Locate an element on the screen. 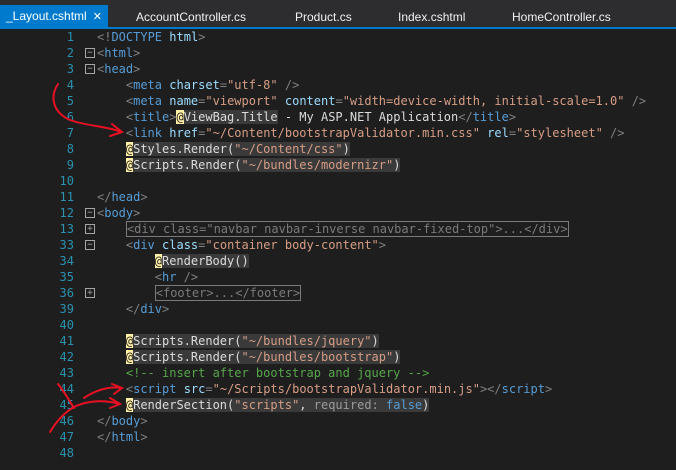  code-line: 8 @Styles.Render("~/Content/css") is located at coordinates (338, 149).